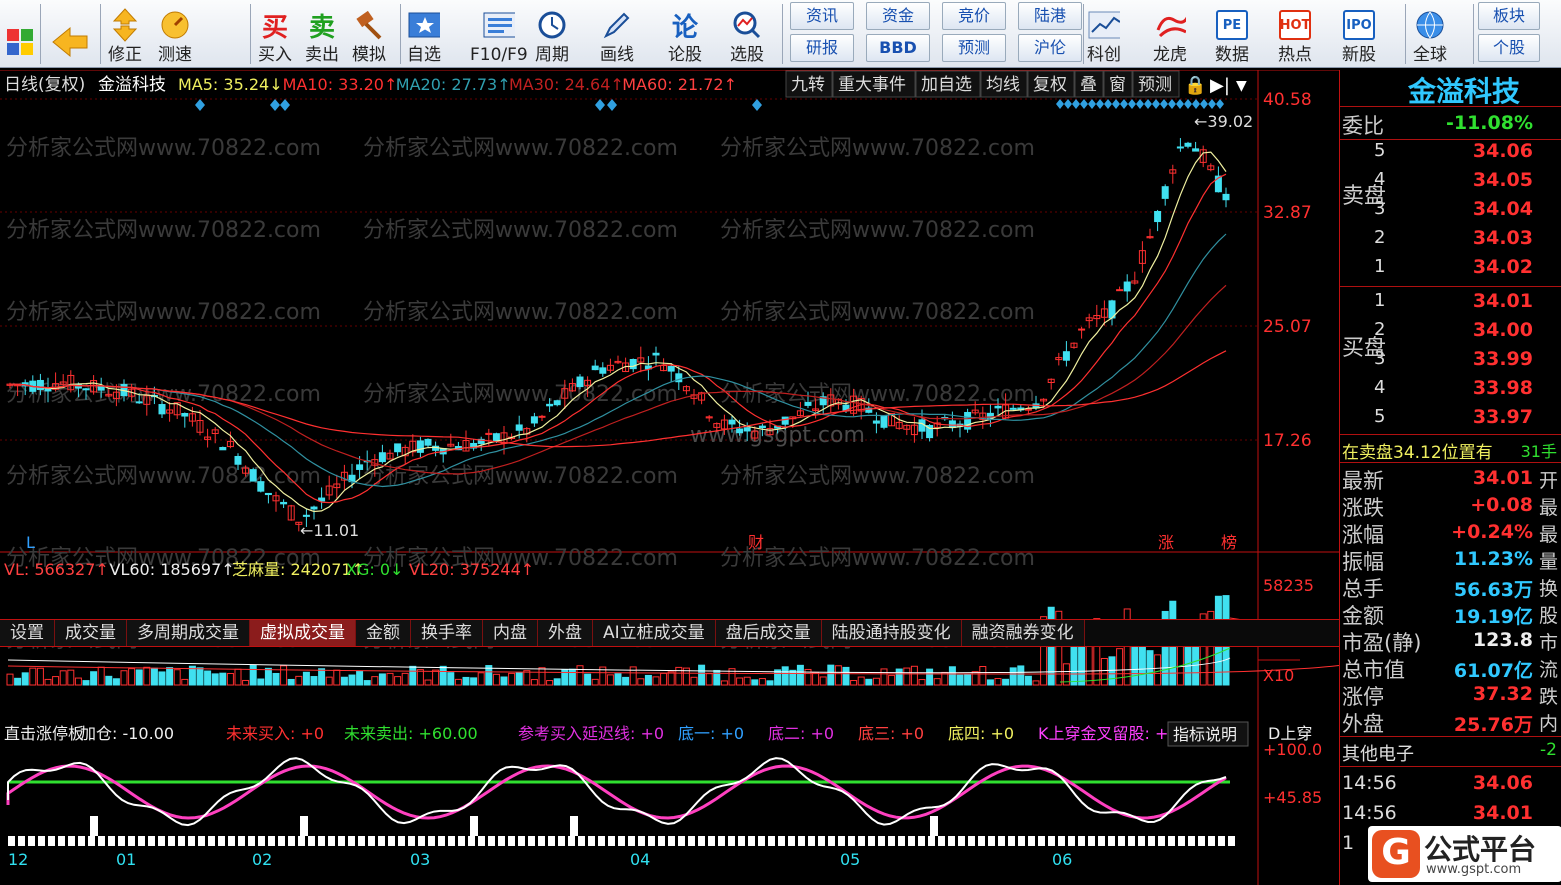  What do you see at coordinates (1464, 91) in the screenshot?
I see `stock-title: 金溢科技` at bounding box center [1464, 91].